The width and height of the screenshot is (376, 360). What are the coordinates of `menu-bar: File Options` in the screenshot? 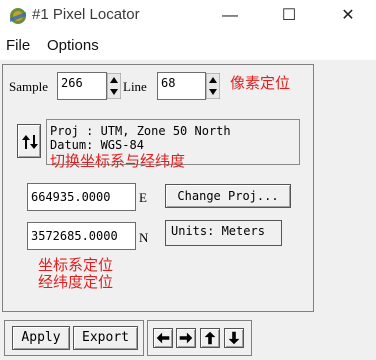 It's located at (188, 46).